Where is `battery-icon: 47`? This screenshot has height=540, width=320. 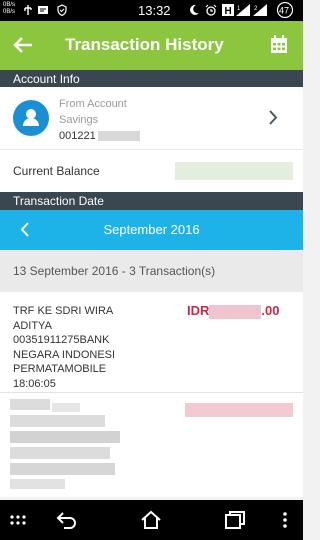
battery-icon: 47 is located at coordinates (285, 10).